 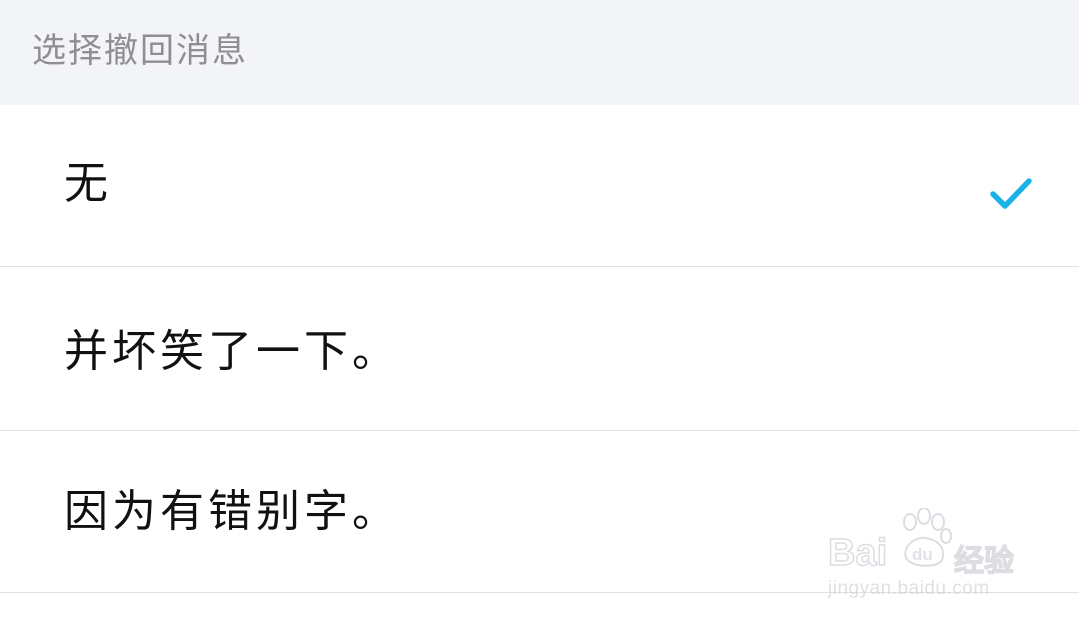 What do you see at coordinates (909, 588) in the screenshot?
I see `watermark-url: jingyan.baidu.com` at bounding box center [909, 588].